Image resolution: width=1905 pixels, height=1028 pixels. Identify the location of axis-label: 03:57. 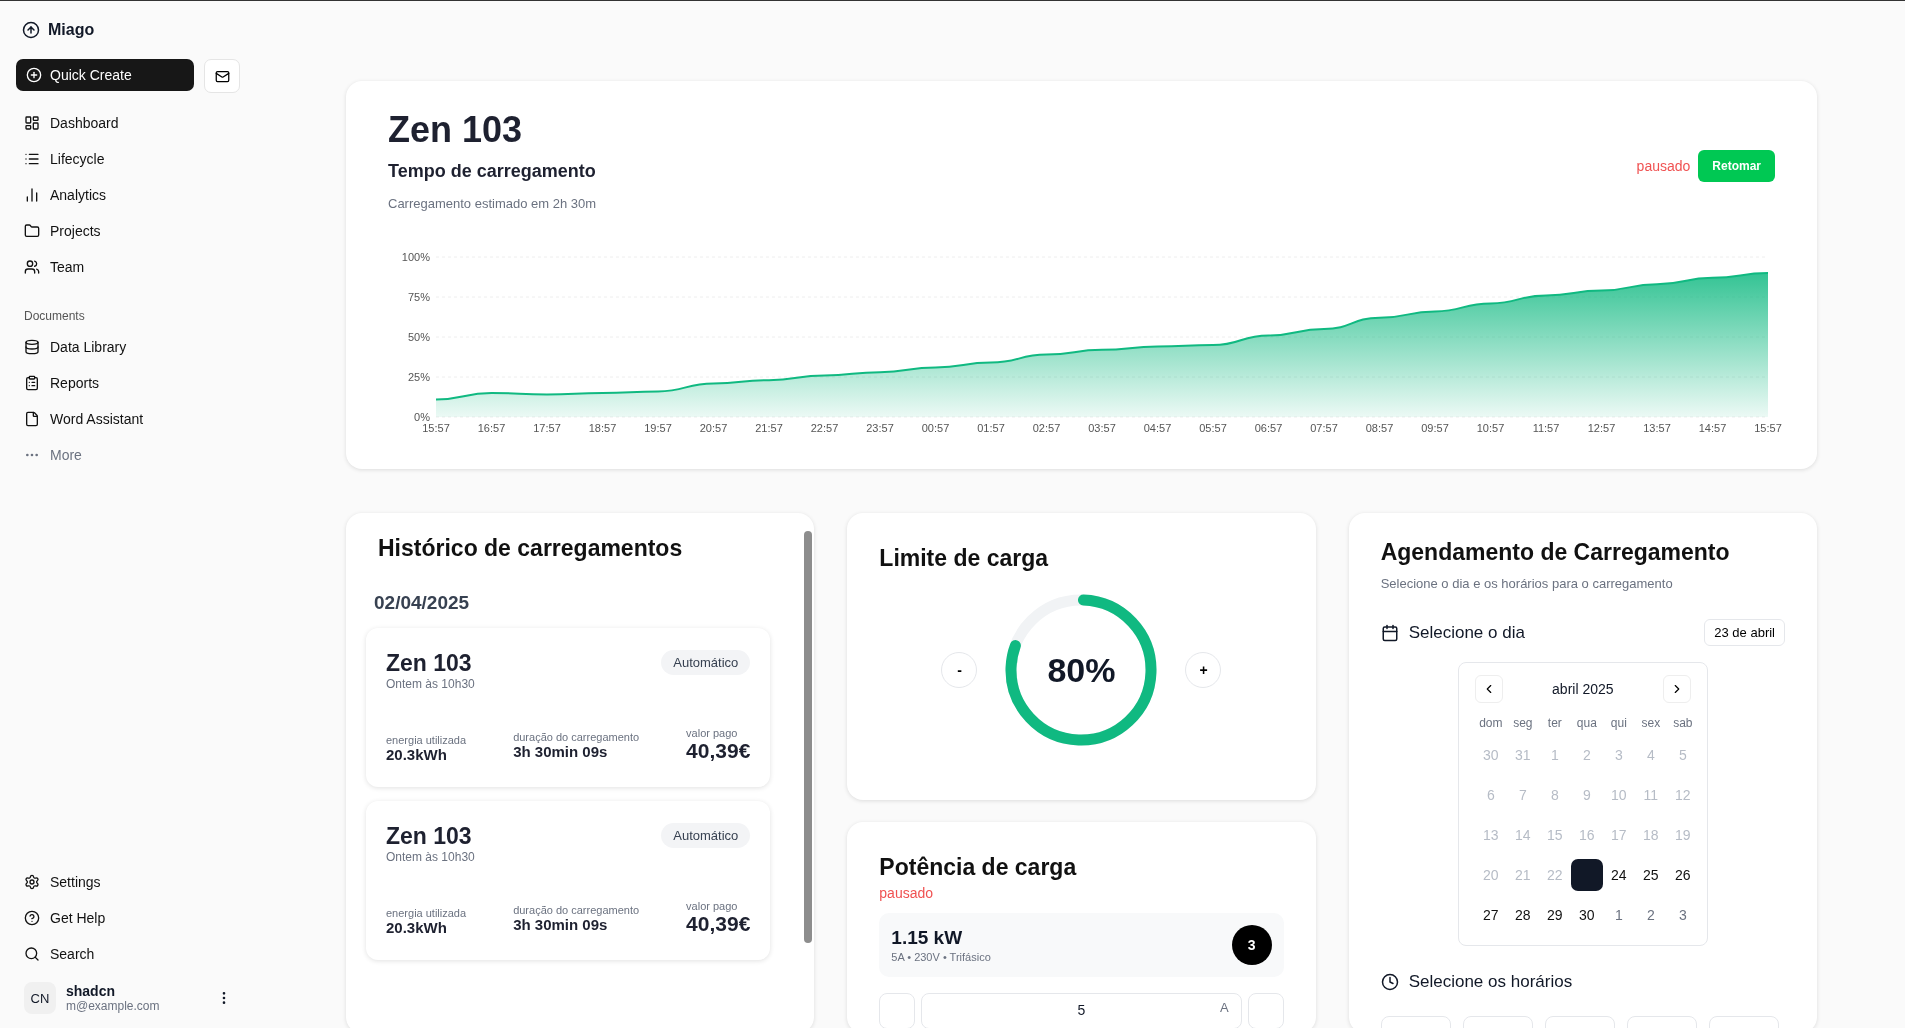
(1102, 428).